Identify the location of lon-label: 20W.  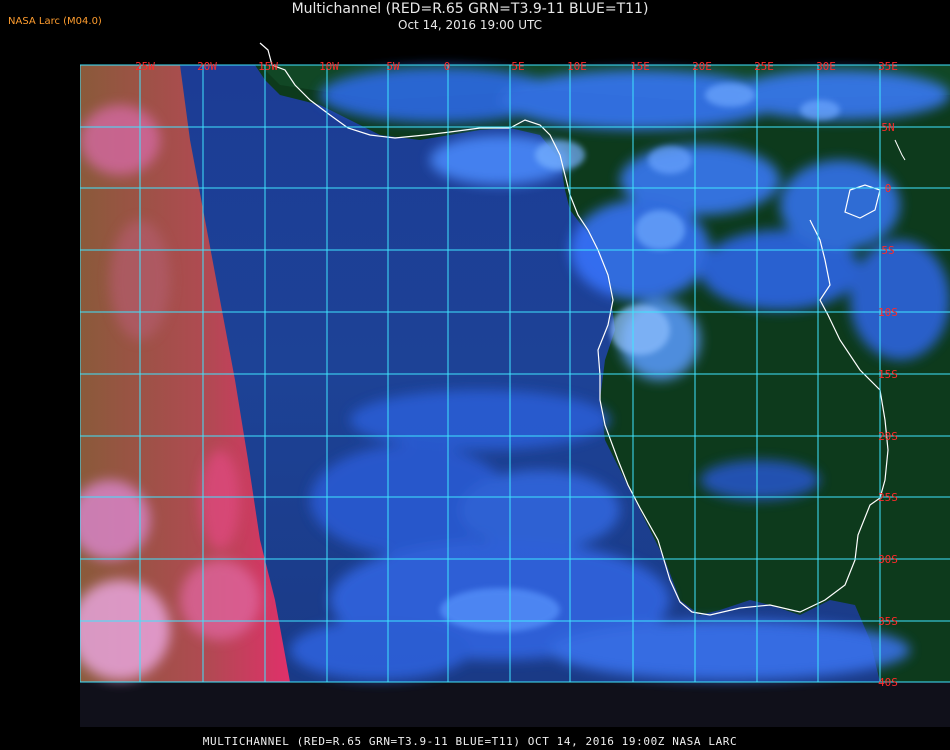
(207, 66).